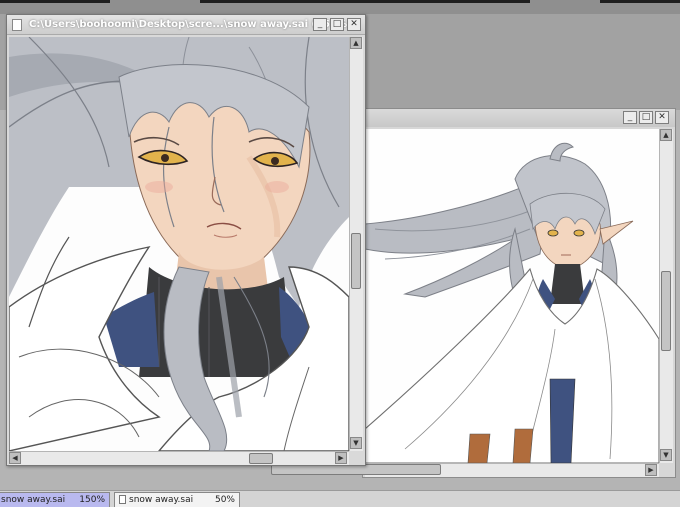 This screenshot has width=680, height=507. What do you see at coordinates (92, 500) in the screenshot?
I see `tab-zoom: 150%` at bounding box center [92, 500].